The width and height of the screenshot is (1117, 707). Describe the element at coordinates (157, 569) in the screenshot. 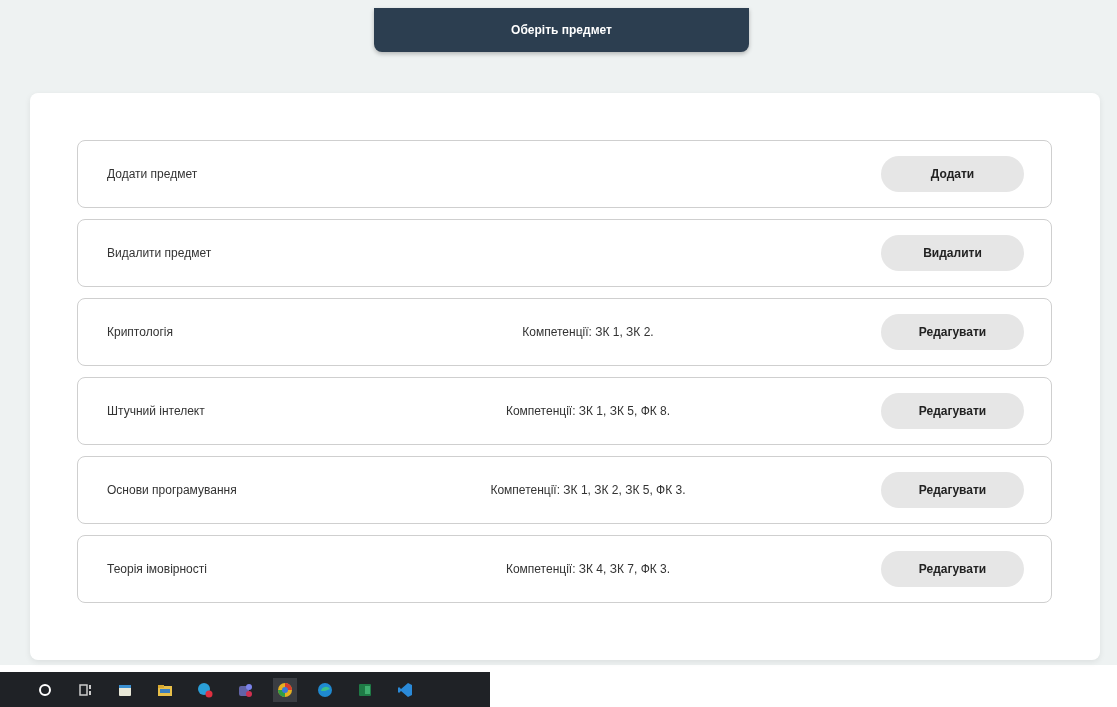

I see `subject-name: Теорія імовірності` at that location.